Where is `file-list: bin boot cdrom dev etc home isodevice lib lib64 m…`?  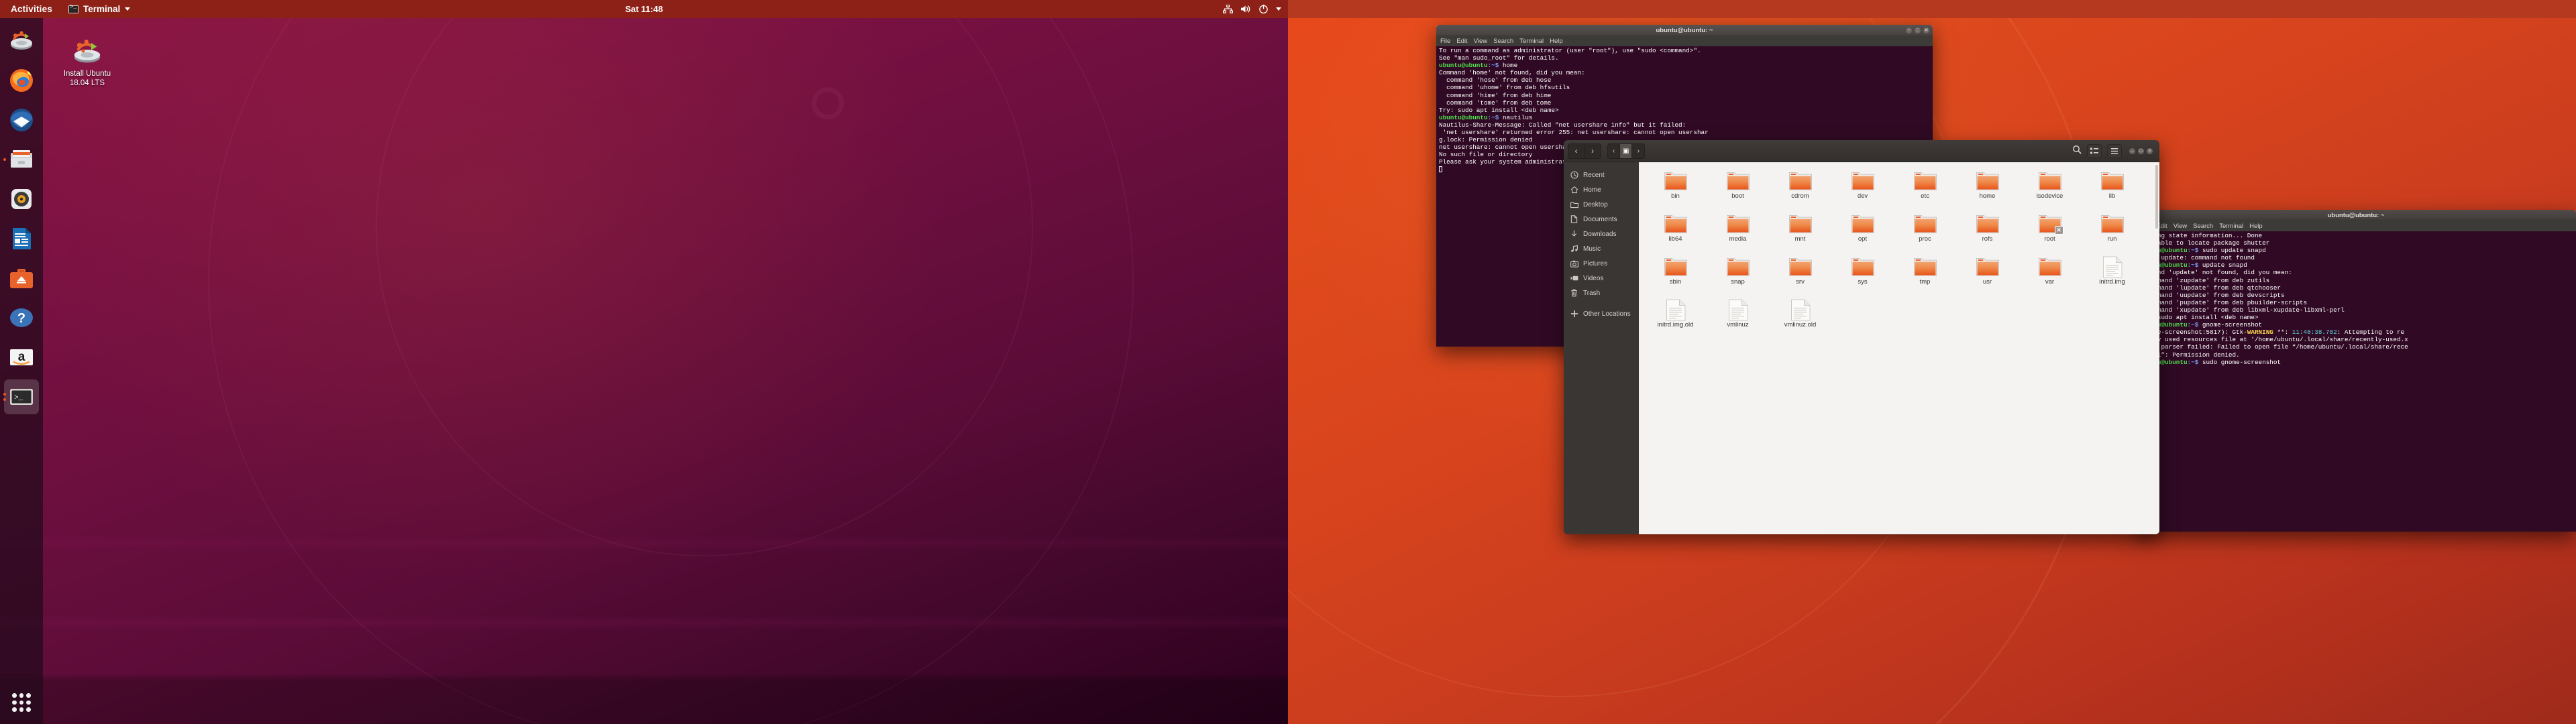 file-list: bin boot cdrom dev etc home isodevice lib lib64 m… is located at coordinates (1899, 348).